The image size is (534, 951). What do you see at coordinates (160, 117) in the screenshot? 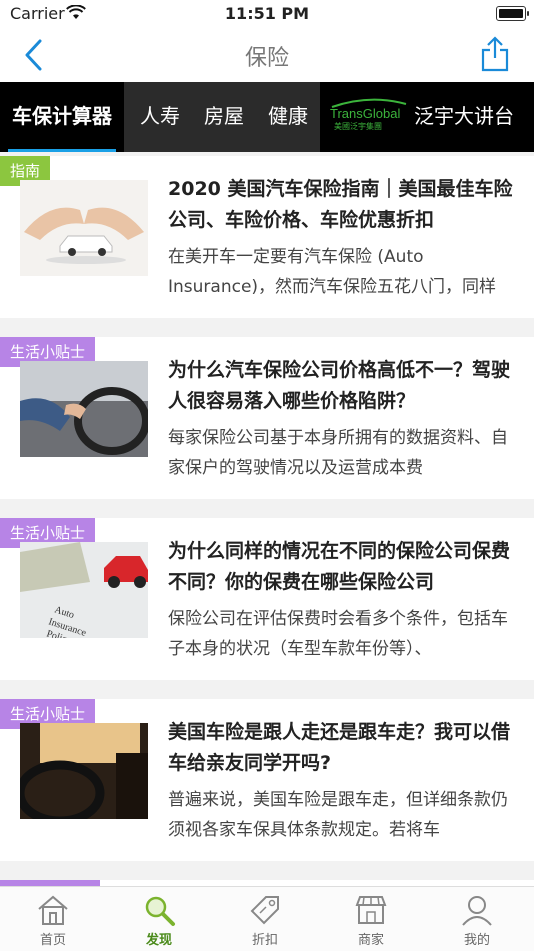
I see `tab-life: 人寿` at bounding box center [160, 117].